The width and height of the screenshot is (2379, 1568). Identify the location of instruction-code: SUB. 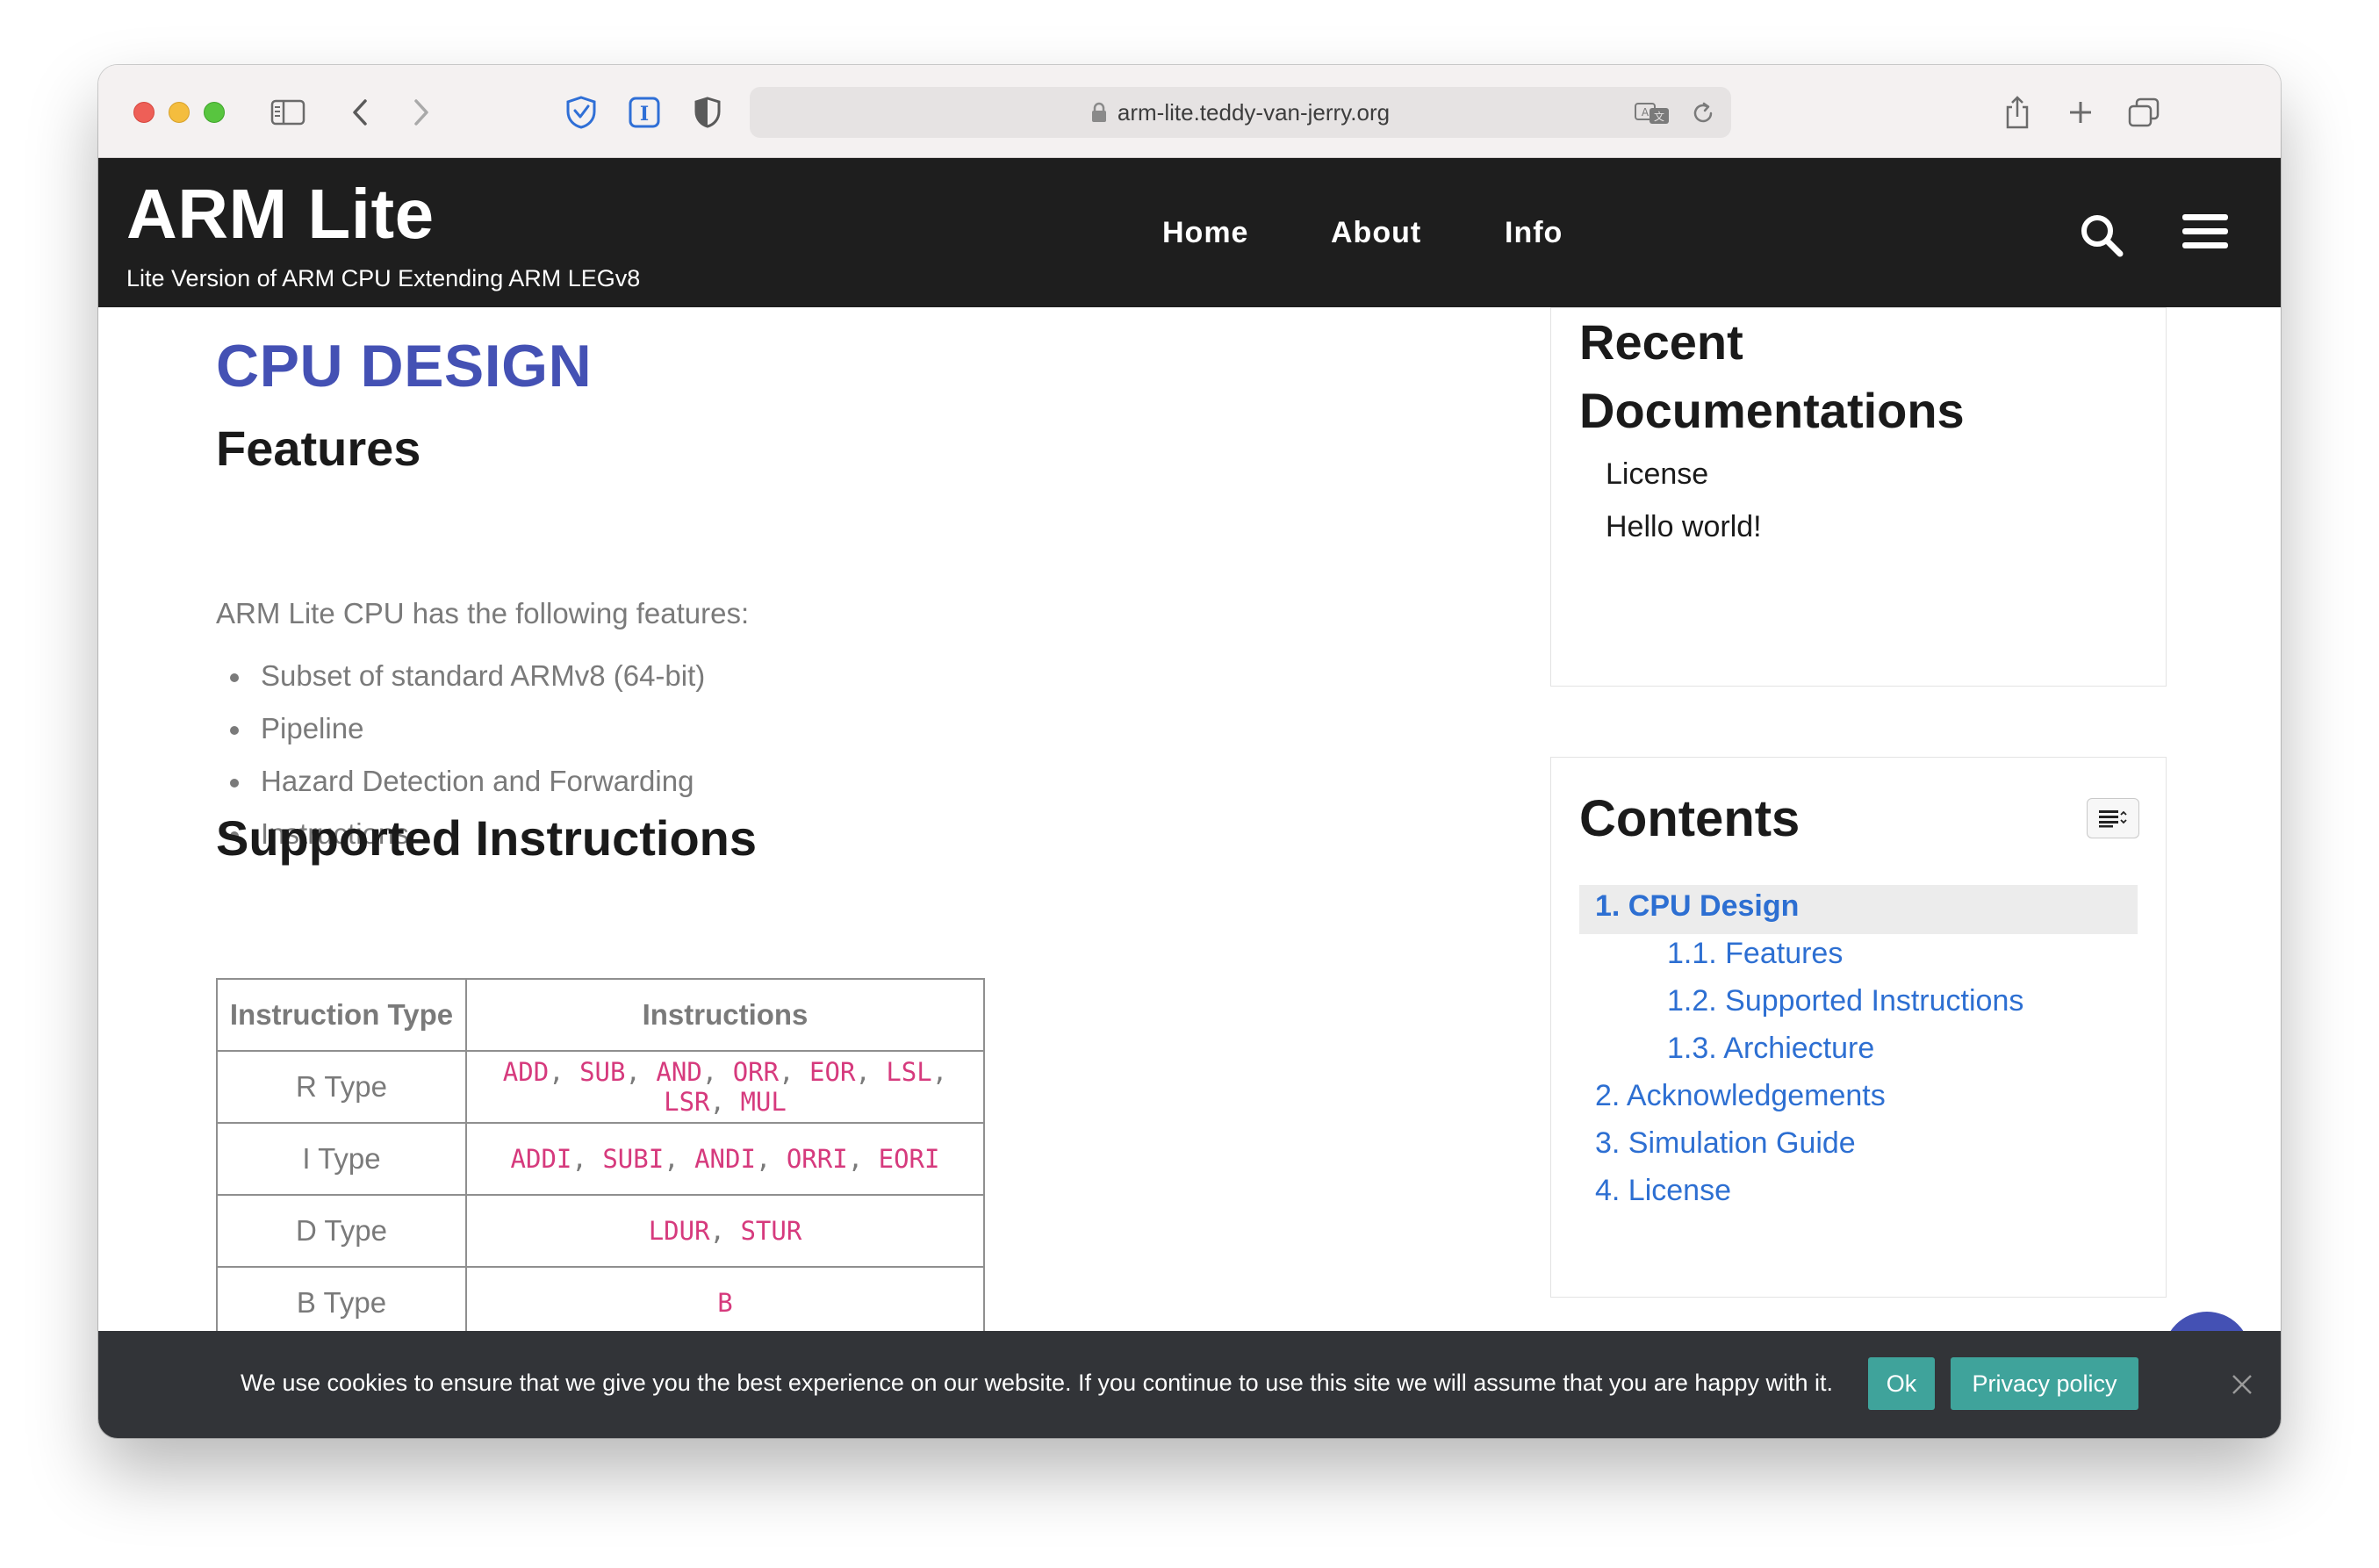
(602, 1072).